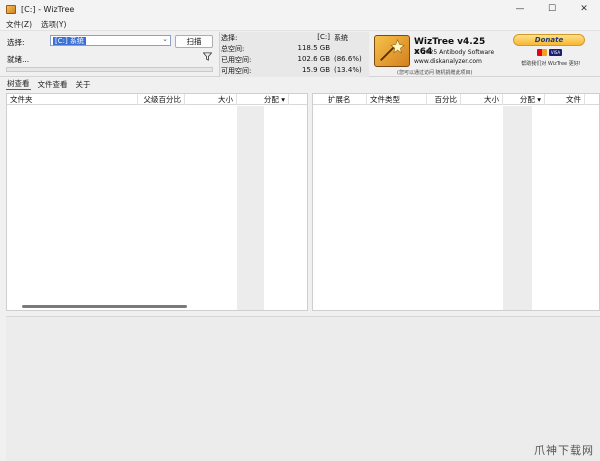 This screenshot has height=461, width=600. What do you see at coordinates (517, 208) in the screenshot?
I see `ext-allocated-column-shade` at bounding box center [517, 208].